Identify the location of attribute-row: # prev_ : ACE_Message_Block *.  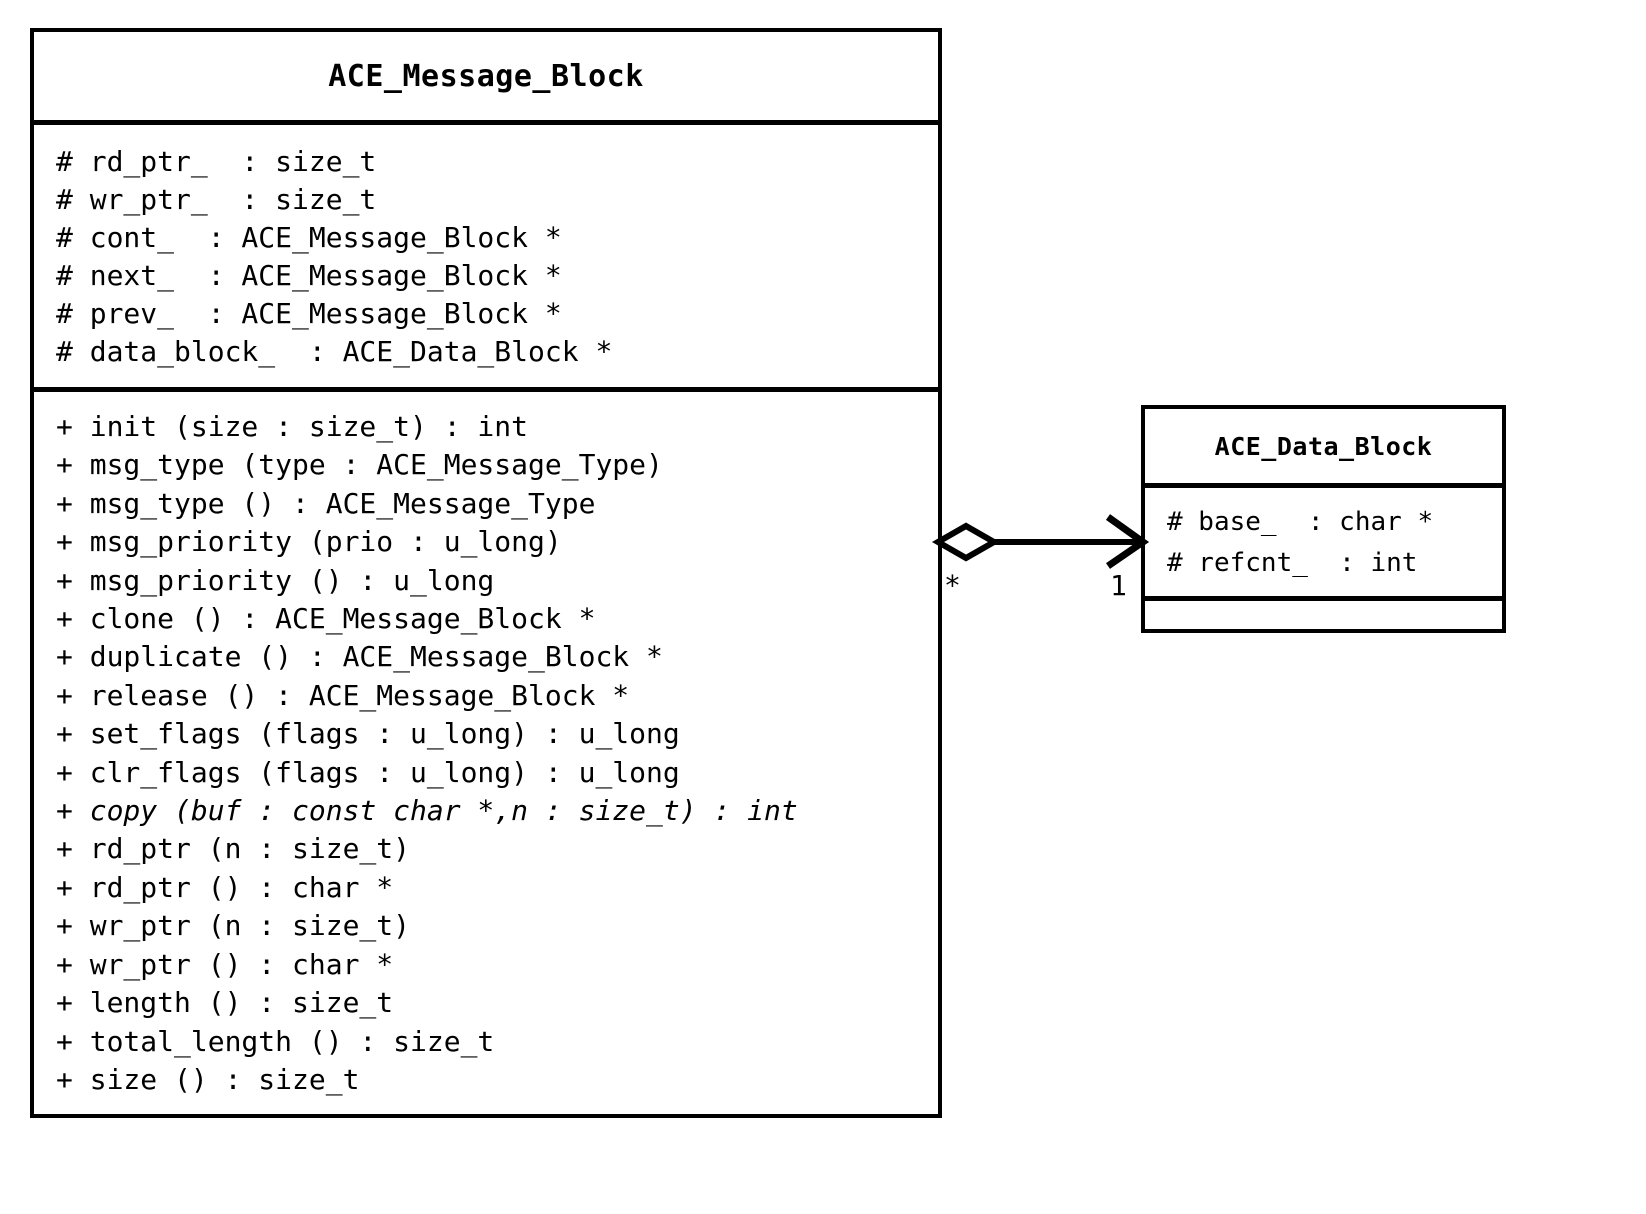
(309, 313).